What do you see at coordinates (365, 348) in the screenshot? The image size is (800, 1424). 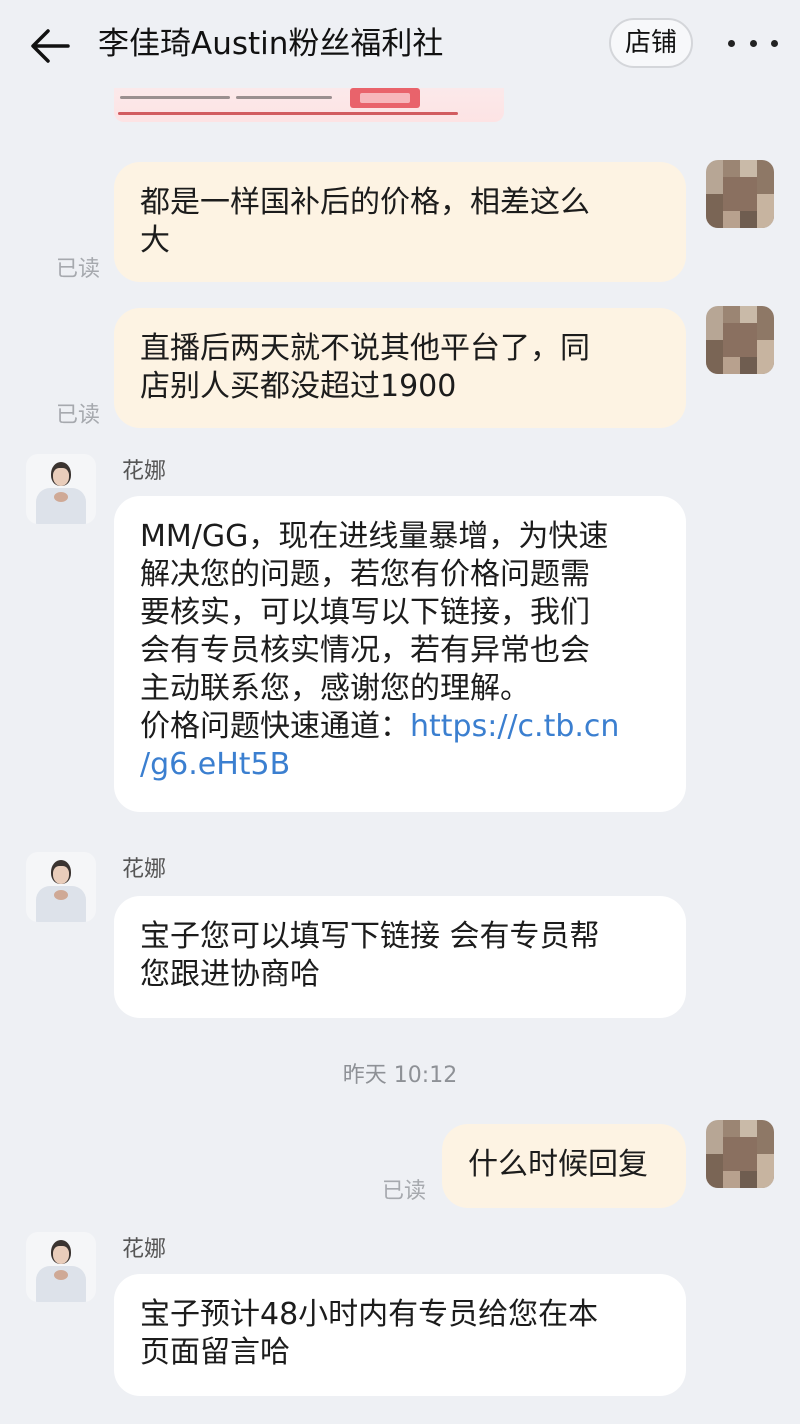 I see `message-text: 直播后两天就不说其他平台了，同` at bounding box center [365, 348].